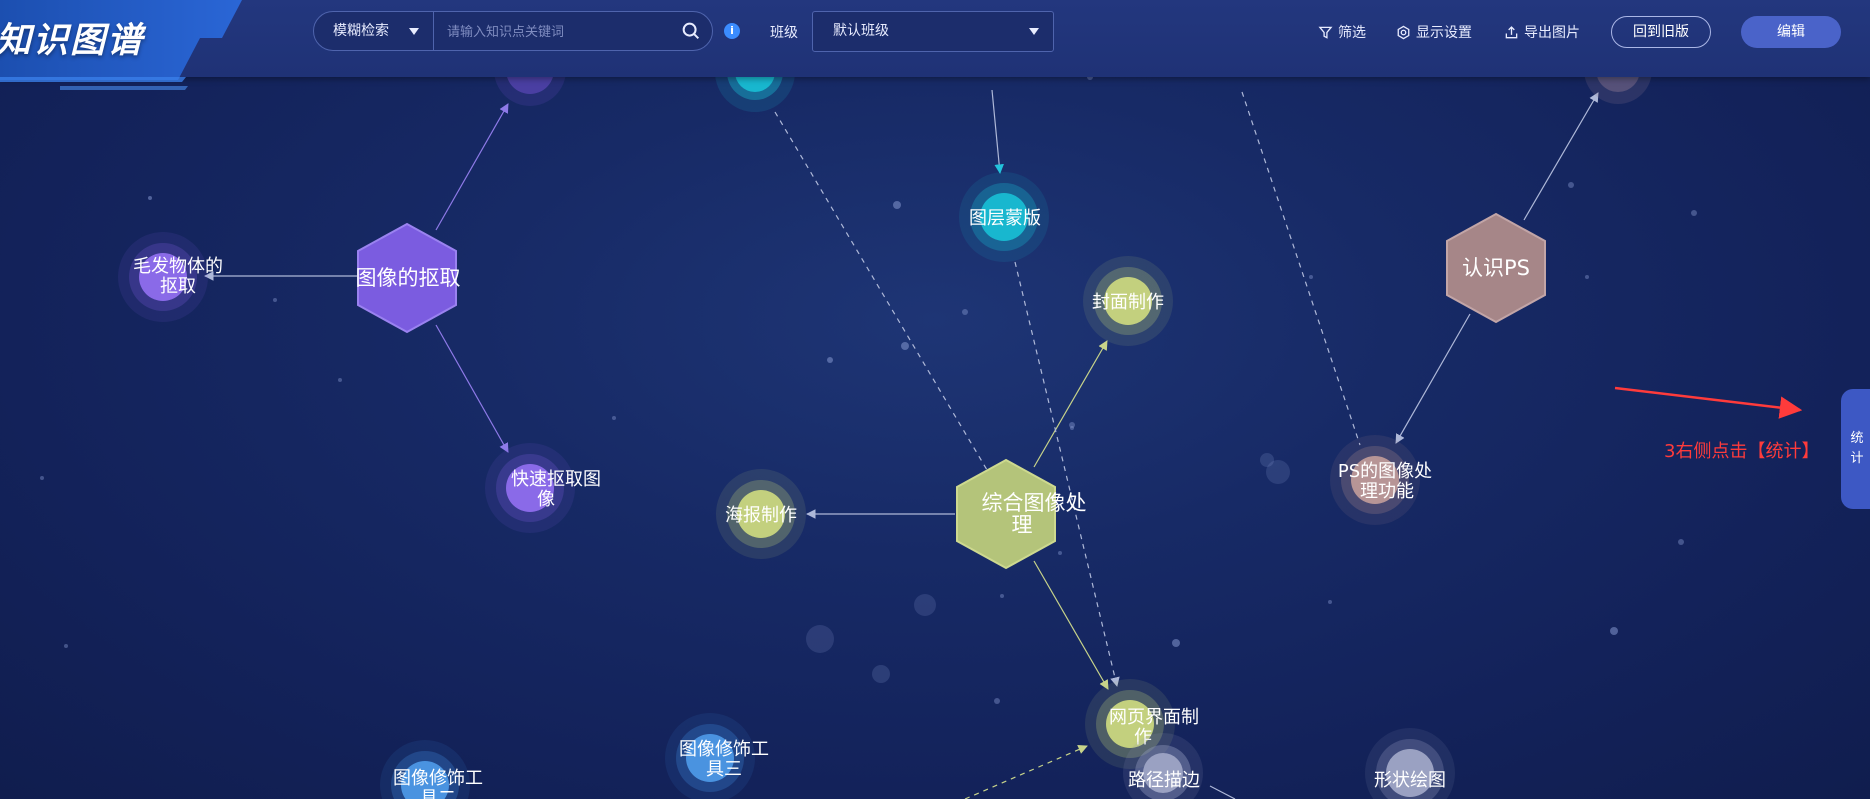 This screenshot has width=1870, height=799. Describe the element at coordinates (1385, 471) in the screenshot. I see `node-label-psfunc-line1: PS的图像处` at that location.